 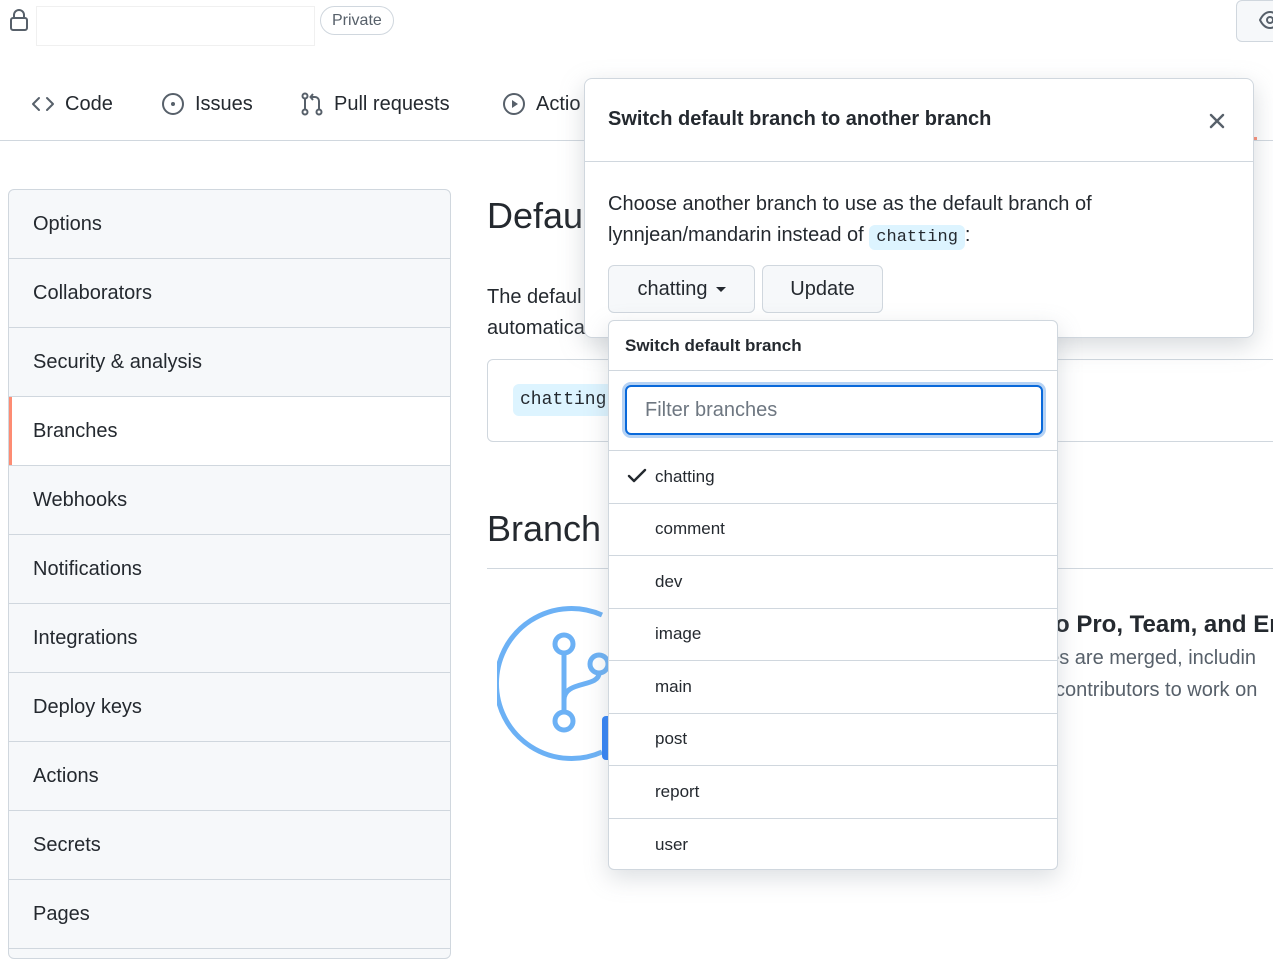 I want to click on dialog-title: Switch default branch to another branch, so click(x=800, y=119).